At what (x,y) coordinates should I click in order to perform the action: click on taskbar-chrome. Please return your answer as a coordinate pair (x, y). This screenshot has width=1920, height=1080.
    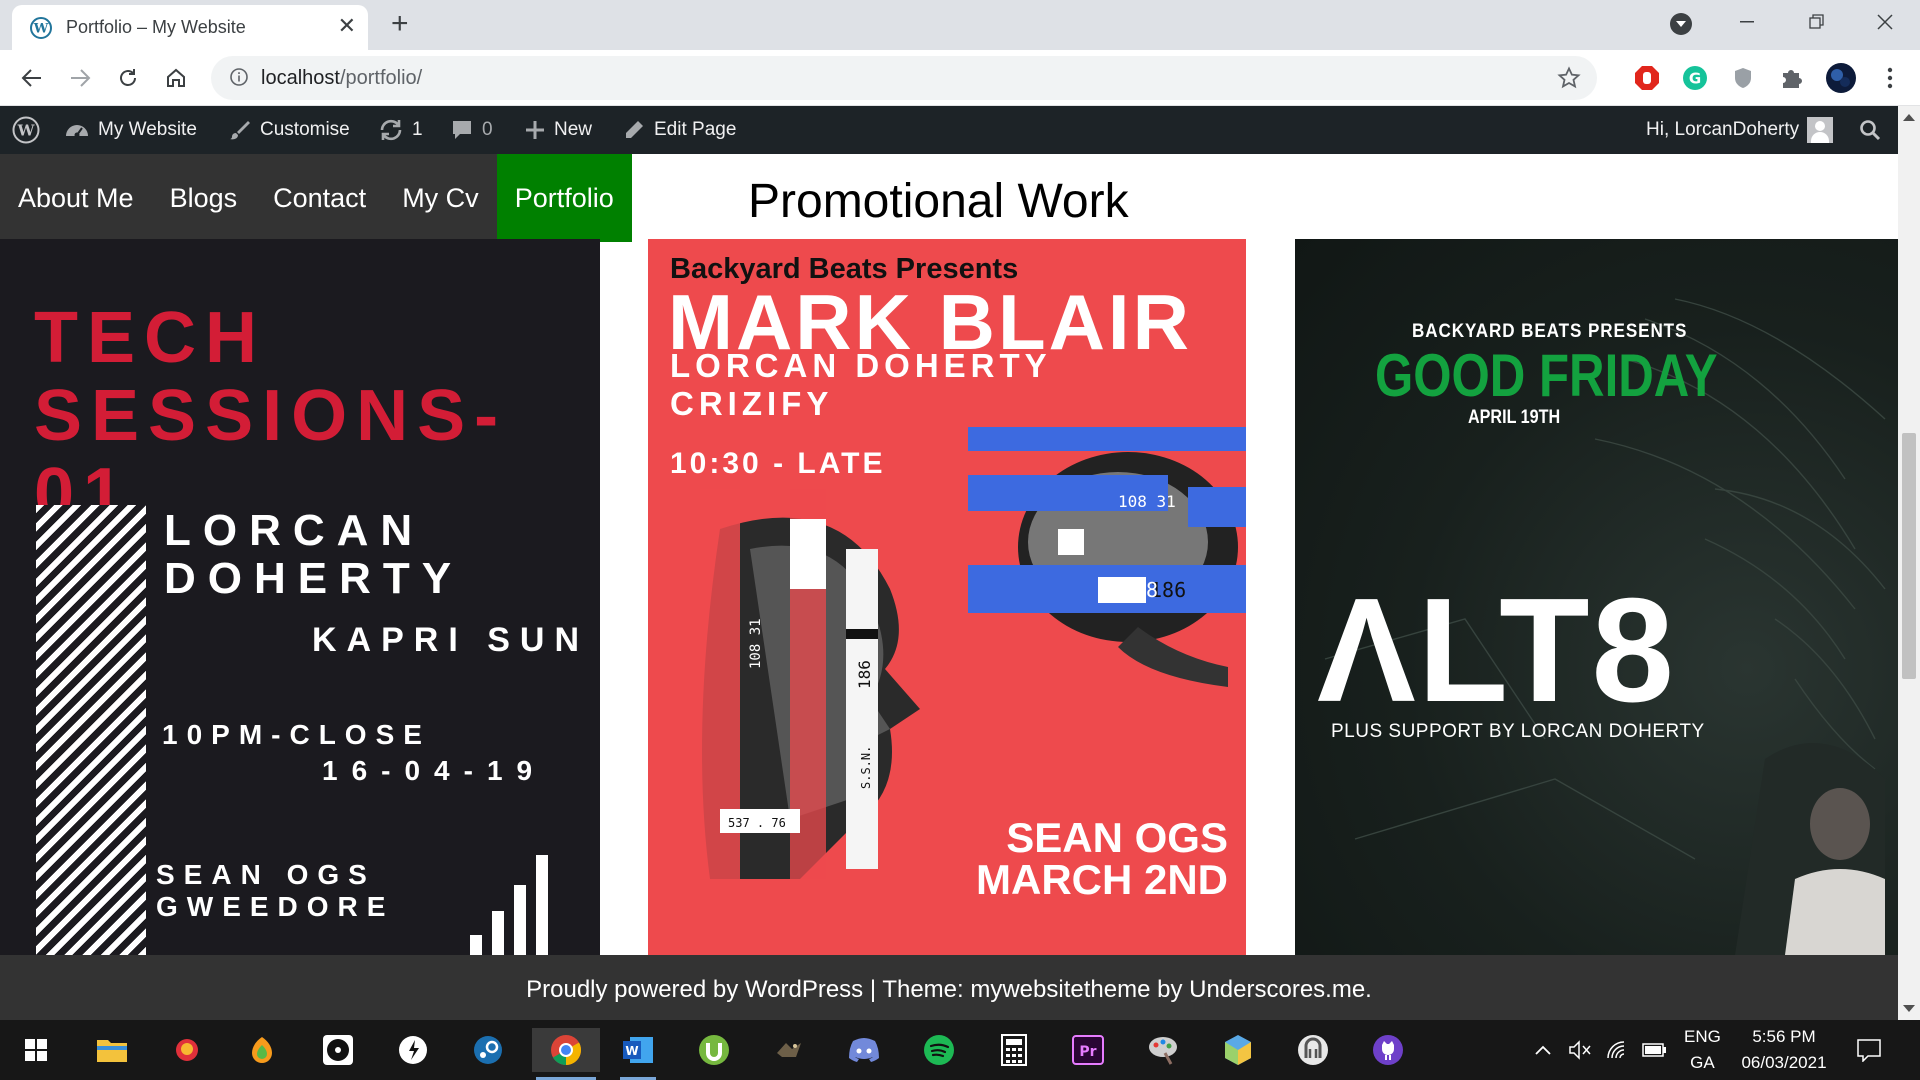
    Looking at the image, I should click on (566, 1054).